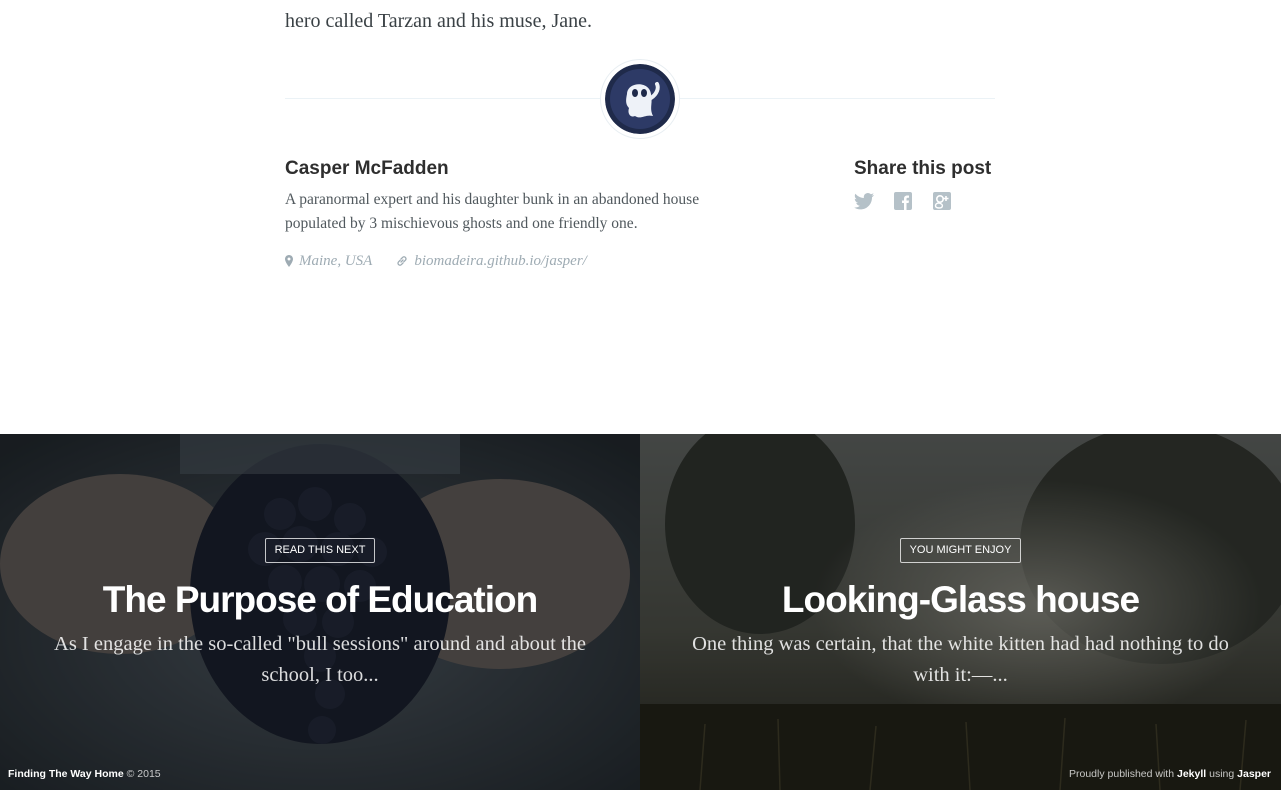 This screenshot has width=1281, height=790. I want to click on share-title: Share this post, so click(923, 168).